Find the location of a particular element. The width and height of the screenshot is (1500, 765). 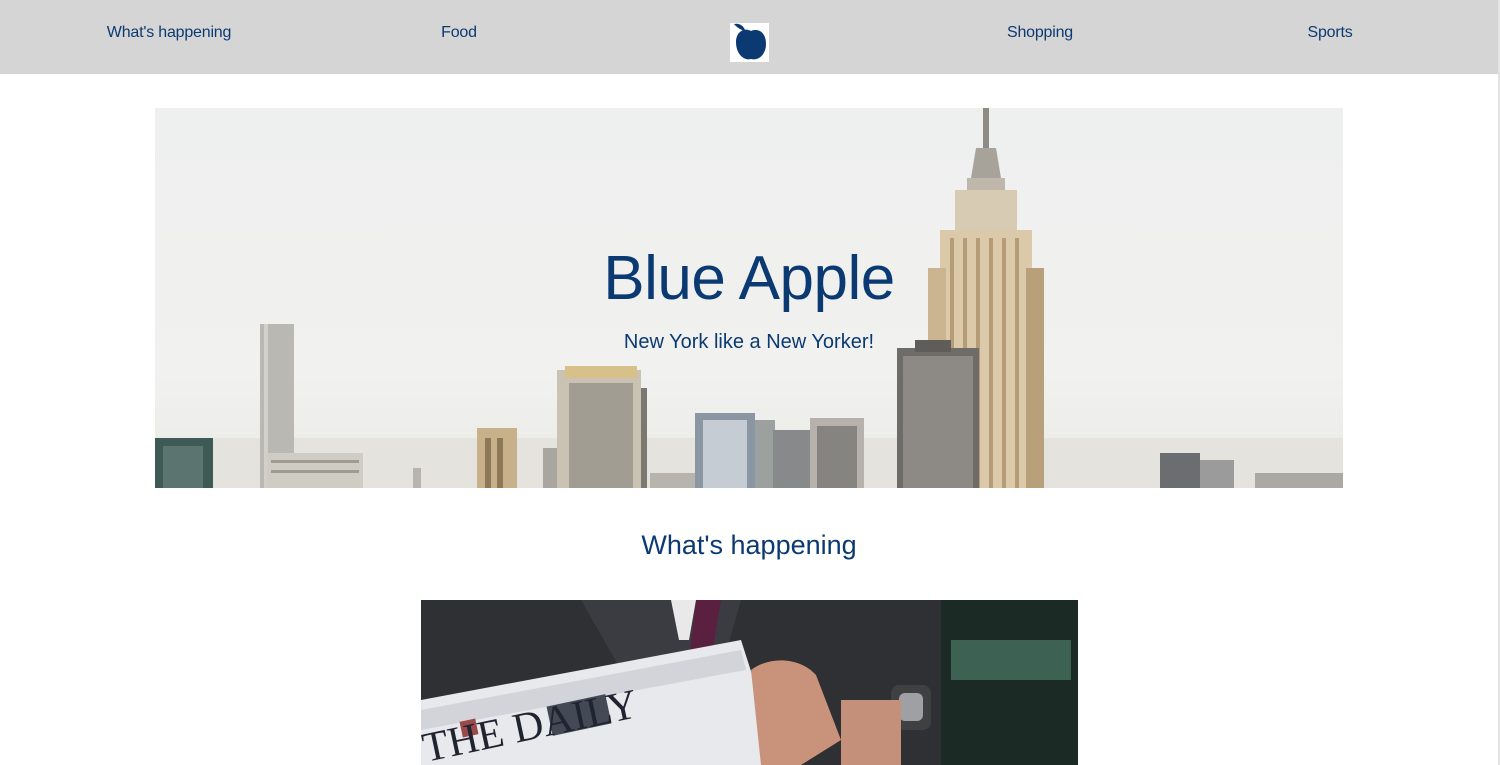

newspaper-photo: THE DAILY is located at coordinates (749, 682).